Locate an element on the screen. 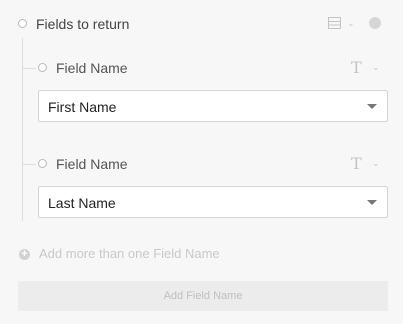 The image size is (403, 324). plus-circle-icon: + is located at coordinates (24, 254).